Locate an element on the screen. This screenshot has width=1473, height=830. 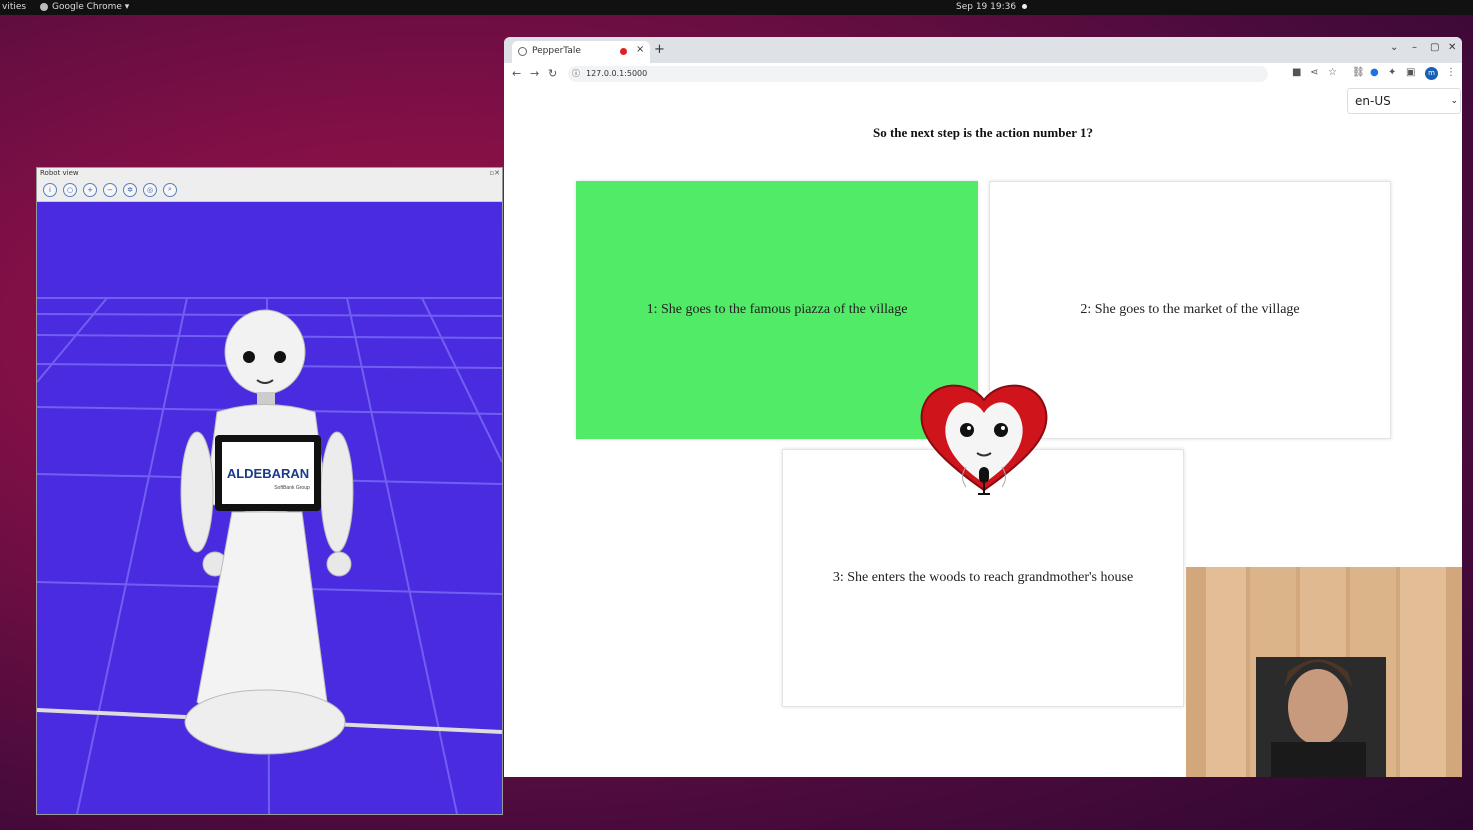
tab-search-icon: ⌄ is located at coordinates (1394, 47).